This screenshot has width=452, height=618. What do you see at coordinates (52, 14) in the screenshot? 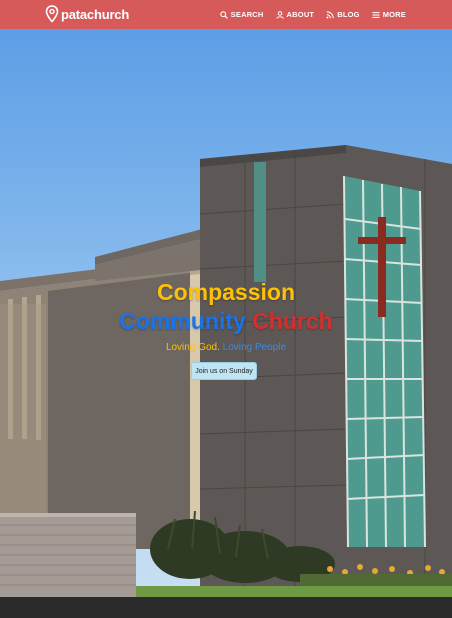
I see `location-pin-icon` at bounding box center [52, 14].